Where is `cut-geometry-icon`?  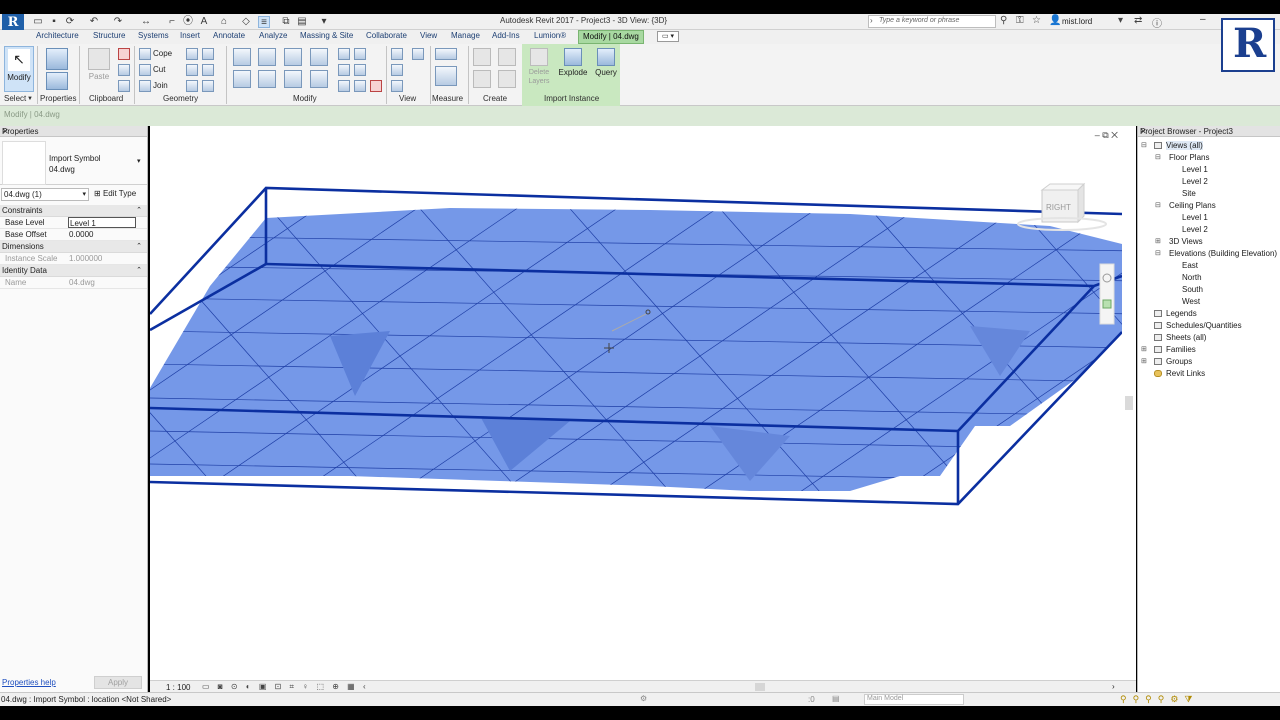 cut-geometry-icon is located at coordinates (145, 70).